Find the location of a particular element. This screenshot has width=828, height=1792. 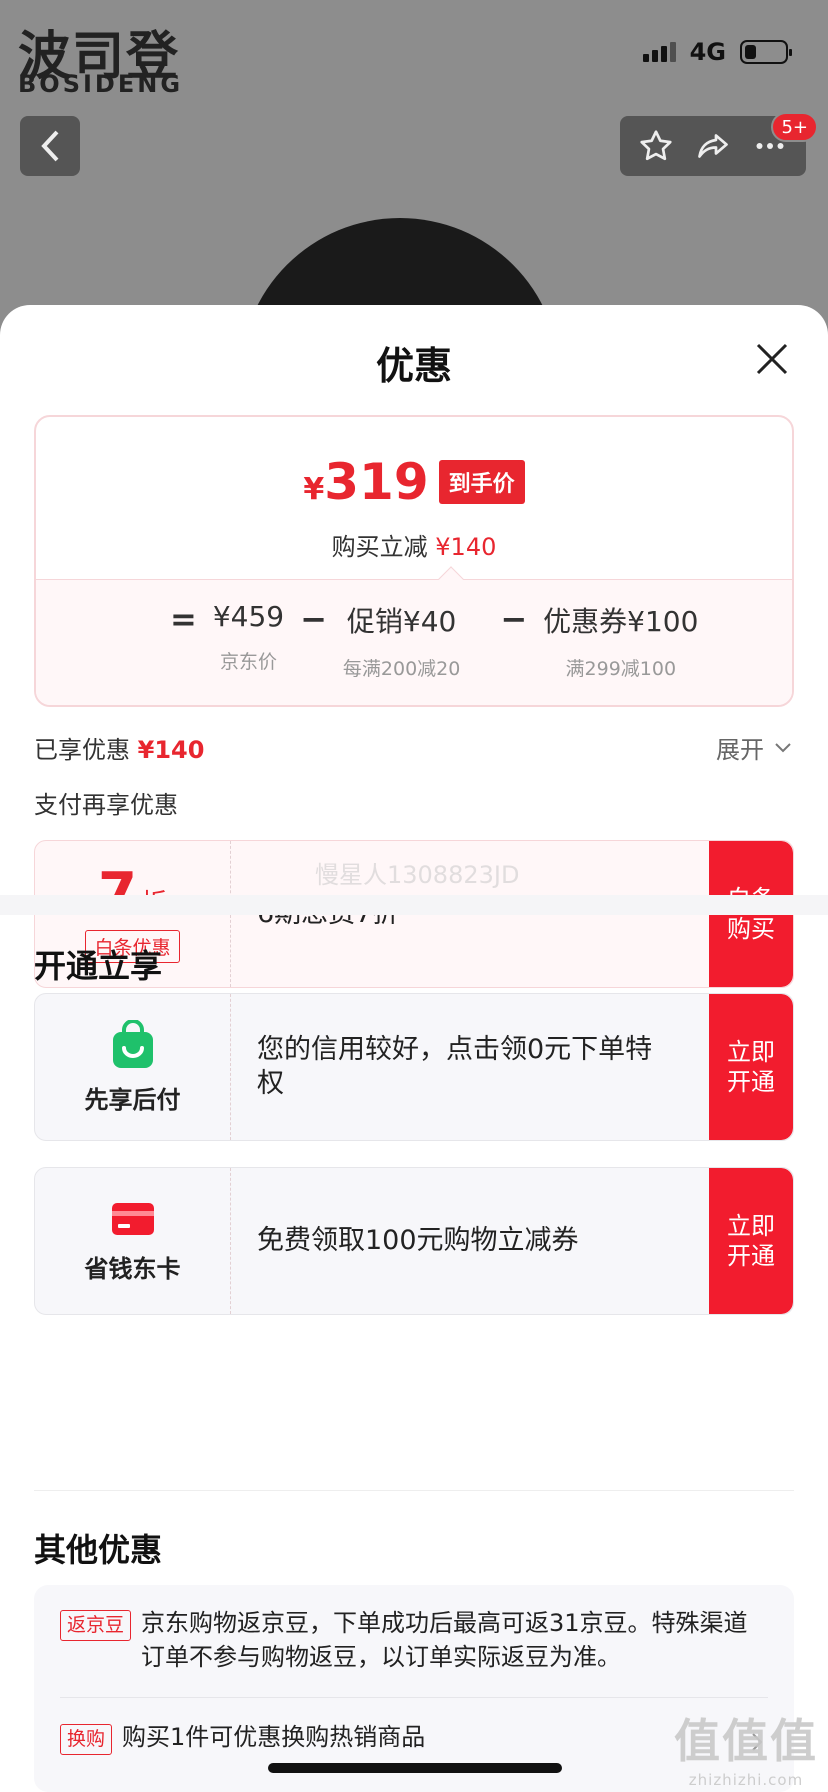

other-offer-tag: 返京豆 is located at coordinates (96, 1625).